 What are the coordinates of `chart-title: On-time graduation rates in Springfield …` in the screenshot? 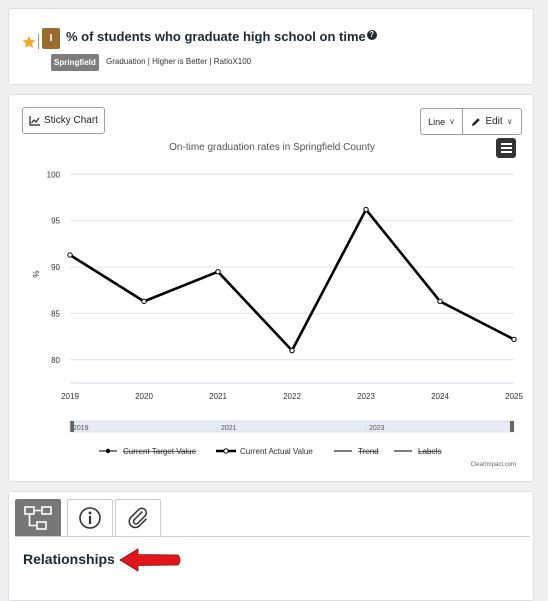 It's located at (272, 147).